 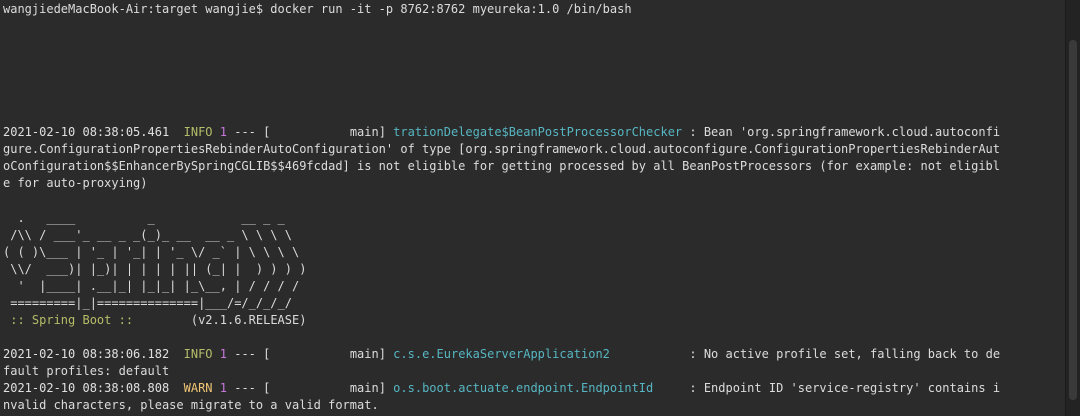 What do you see at coordinates (147, 303) in the screenshot?
I see `banner-line-6: =========|_|==============|___/=/_/_/_/` at bounding box center [147, 303].